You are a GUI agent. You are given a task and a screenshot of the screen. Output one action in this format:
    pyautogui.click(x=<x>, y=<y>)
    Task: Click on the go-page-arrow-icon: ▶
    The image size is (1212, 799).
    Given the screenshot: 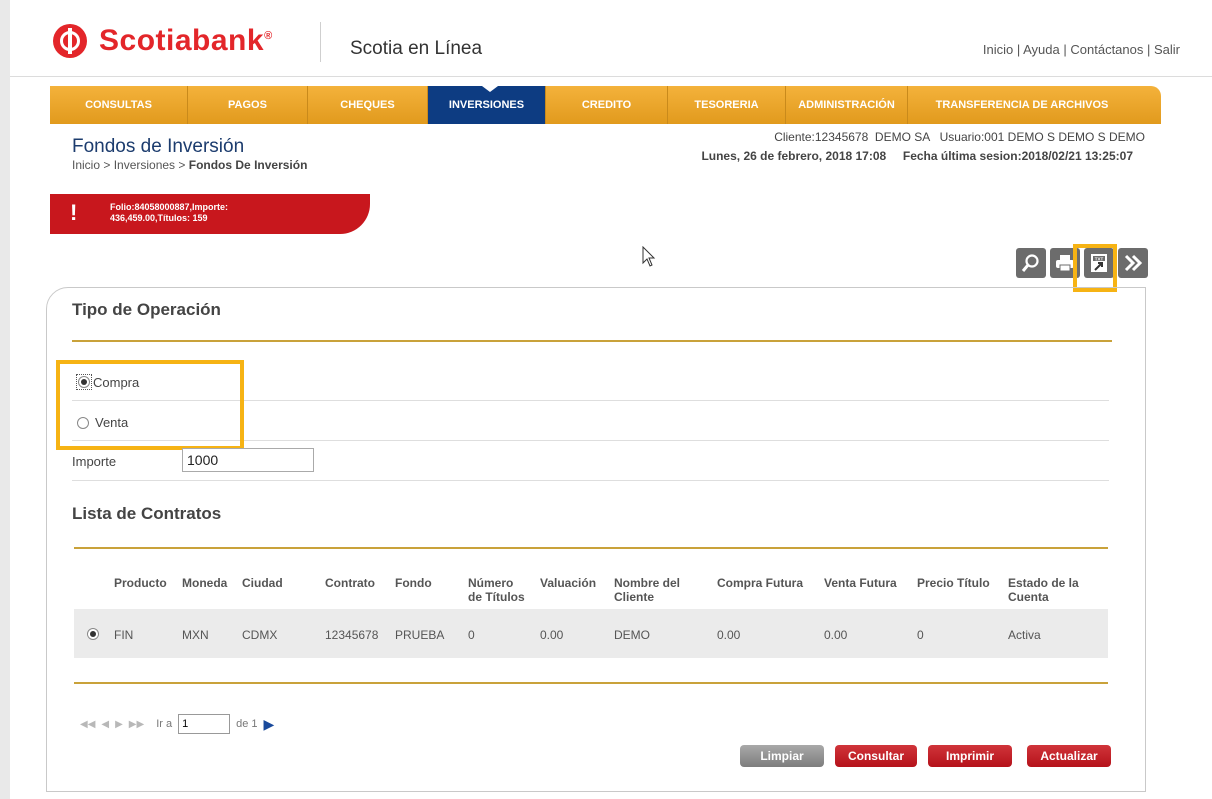 What is the action you would take?
    pyautogui.click(x=269, y=724)
    